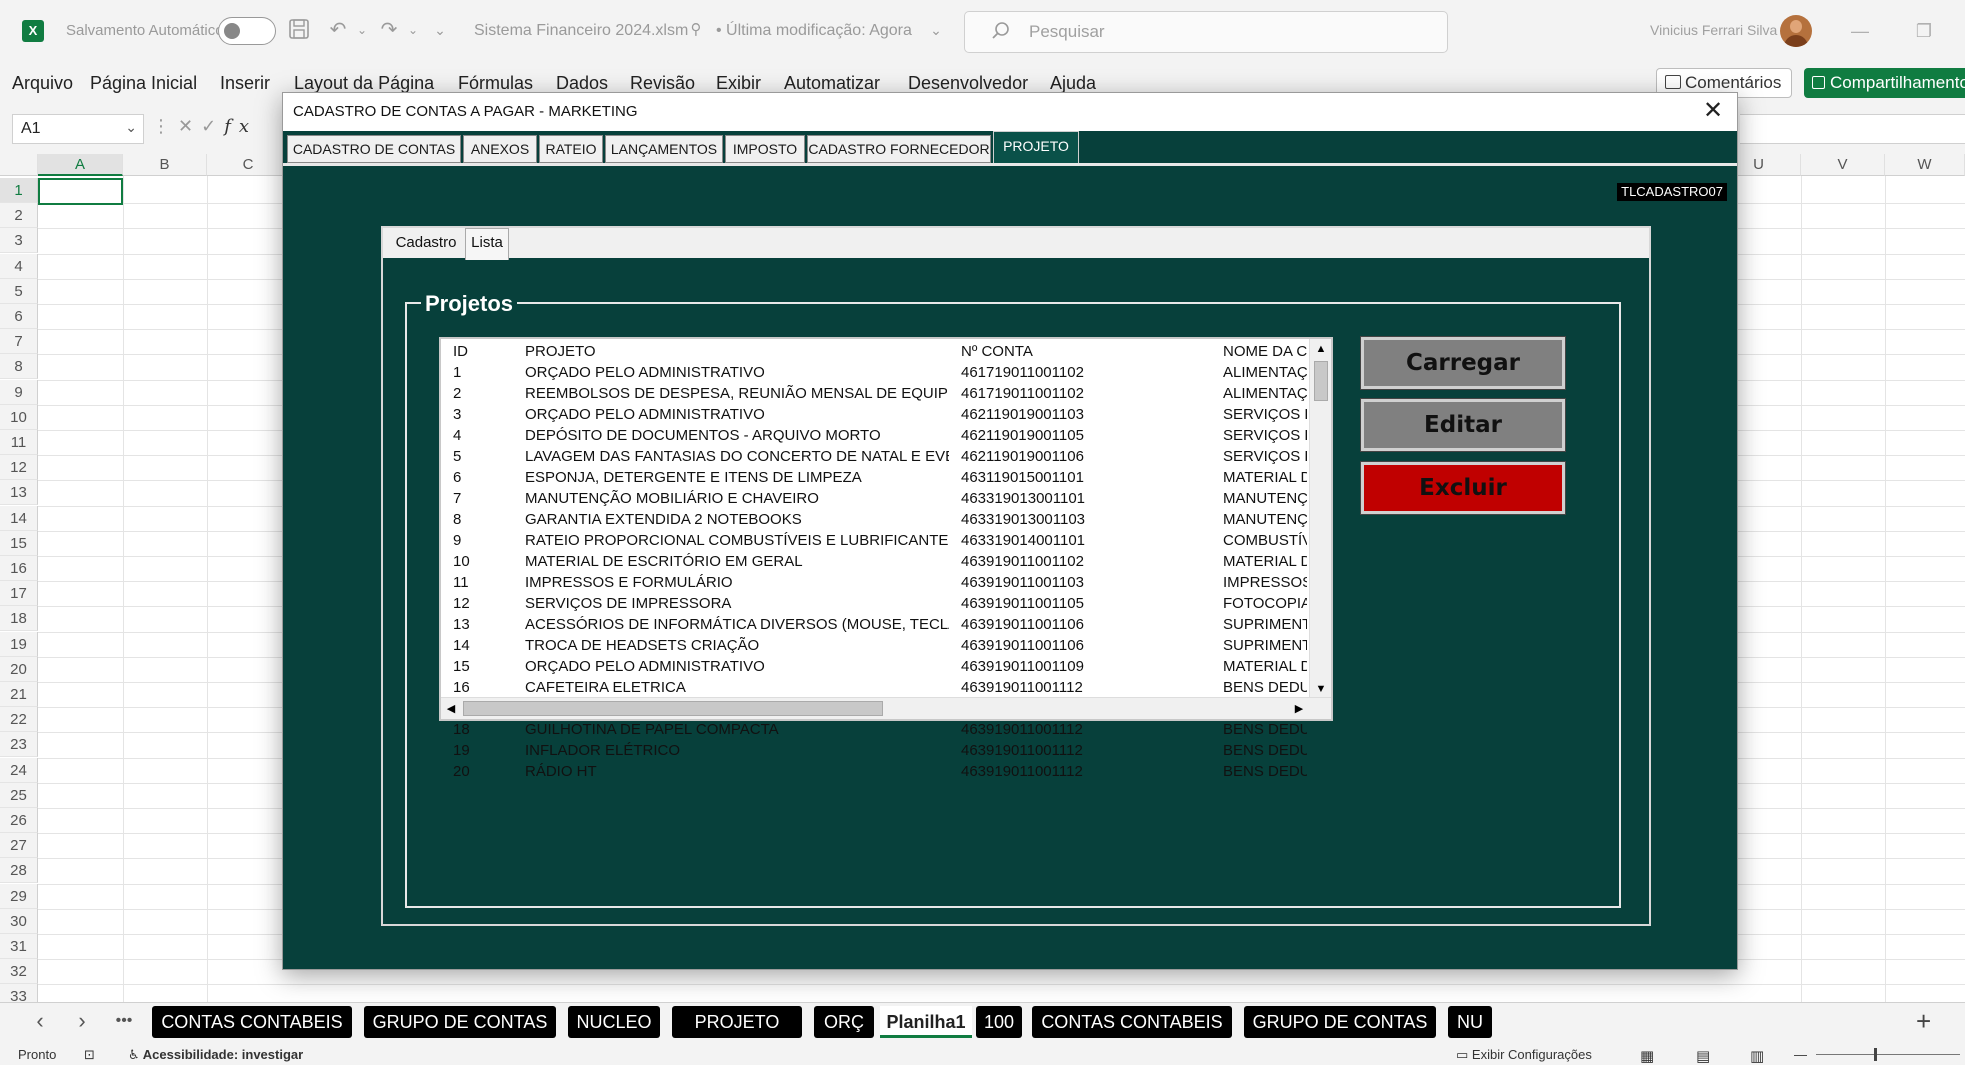 Image resolution: width=1965 pixels, height=1065 pixels. What do you see at coordinates (19, 568) in the screenshot?
I see `row-header: 16` at bounding box center [19, 568].